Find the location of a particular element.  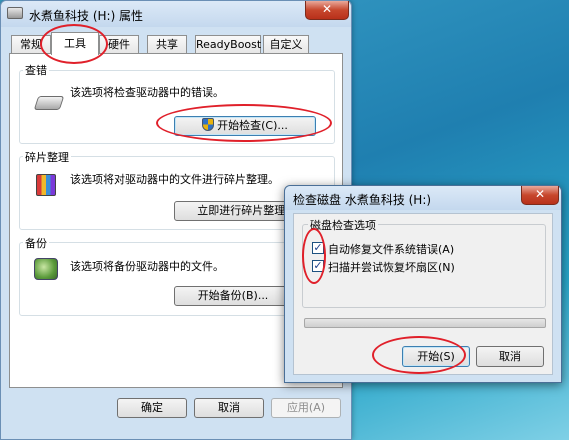

button-label: 确定 is located at coordinates (152, 407).